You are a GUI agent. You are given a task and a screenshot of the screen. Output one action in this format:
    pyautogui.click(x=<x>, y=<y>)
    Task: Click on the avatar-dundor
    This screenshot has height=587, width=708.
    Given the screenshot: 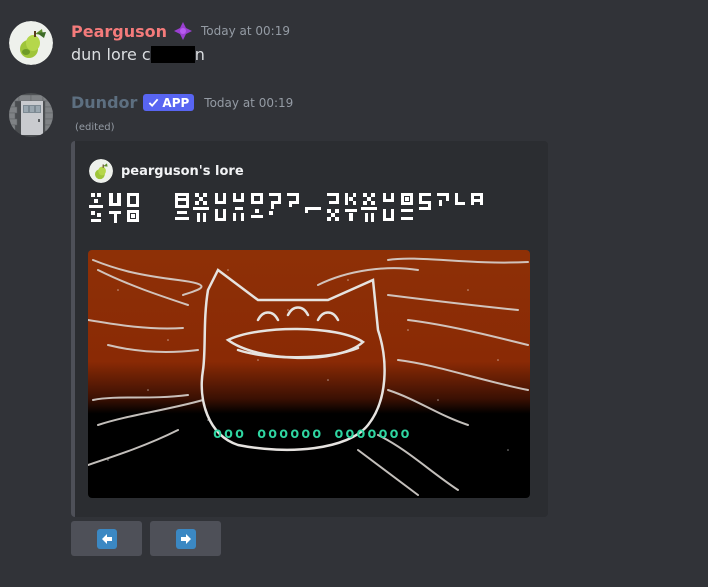 What is the action you would take?
    pyautogui.click(x=31, y=115)
    